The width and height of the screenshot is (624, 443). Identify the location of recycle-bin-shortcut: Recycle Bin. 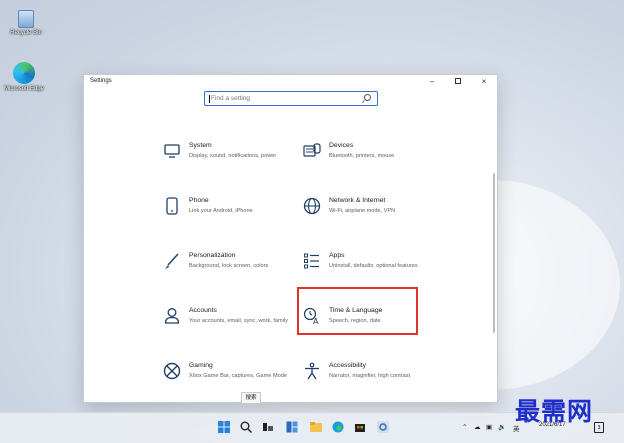
(26, 23).